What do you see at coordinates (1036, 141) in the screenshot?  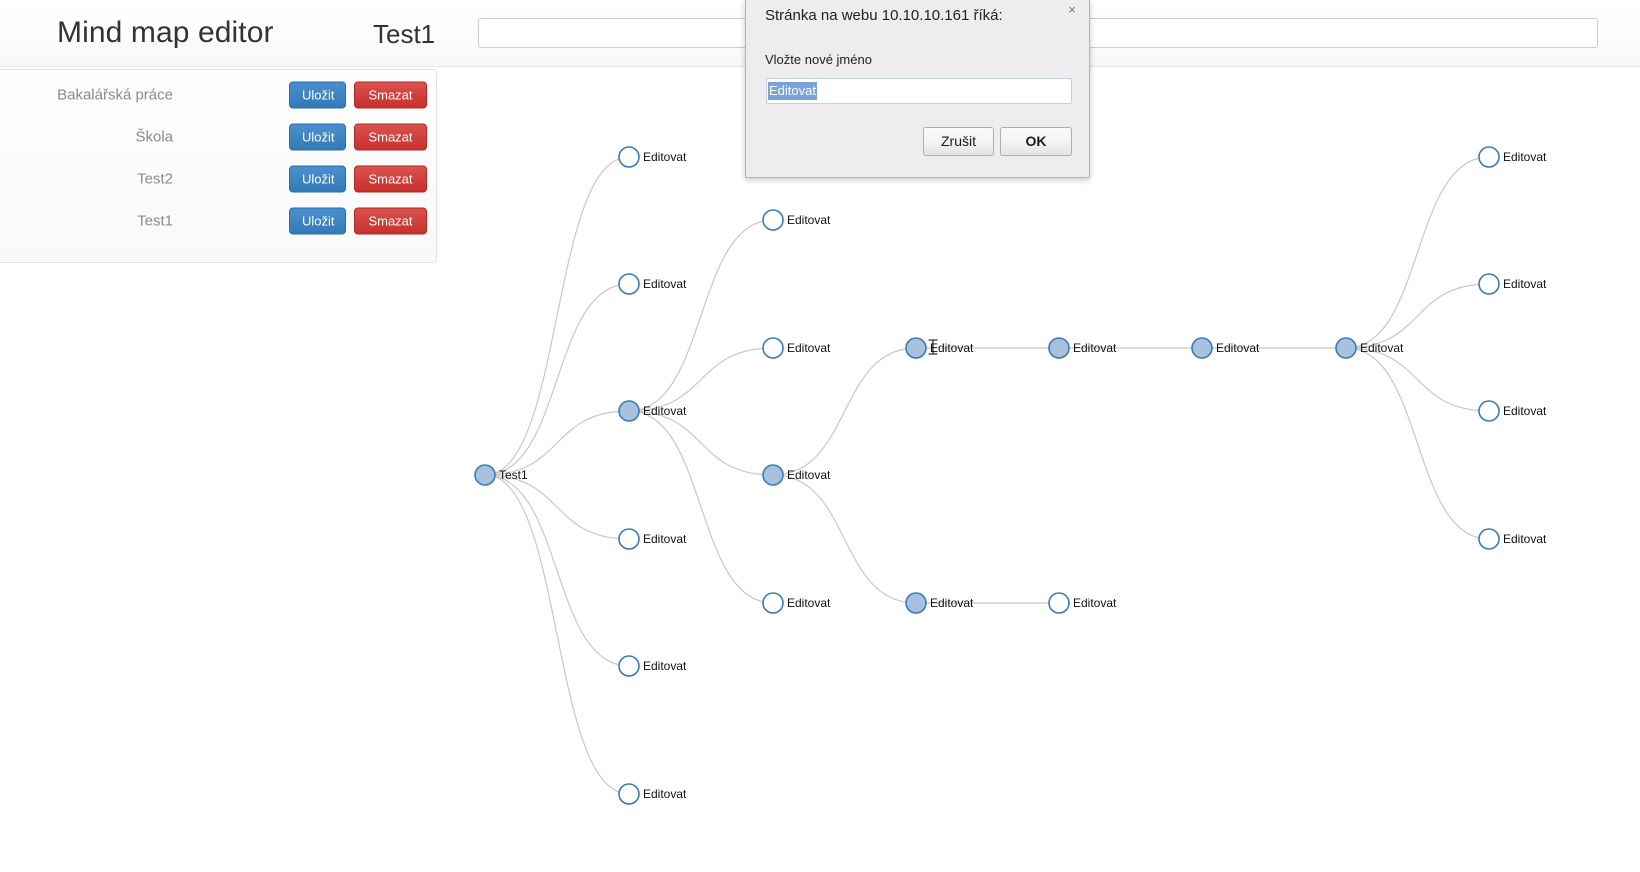 I see `ok-button: OK` at bounding box center [1036, 141].